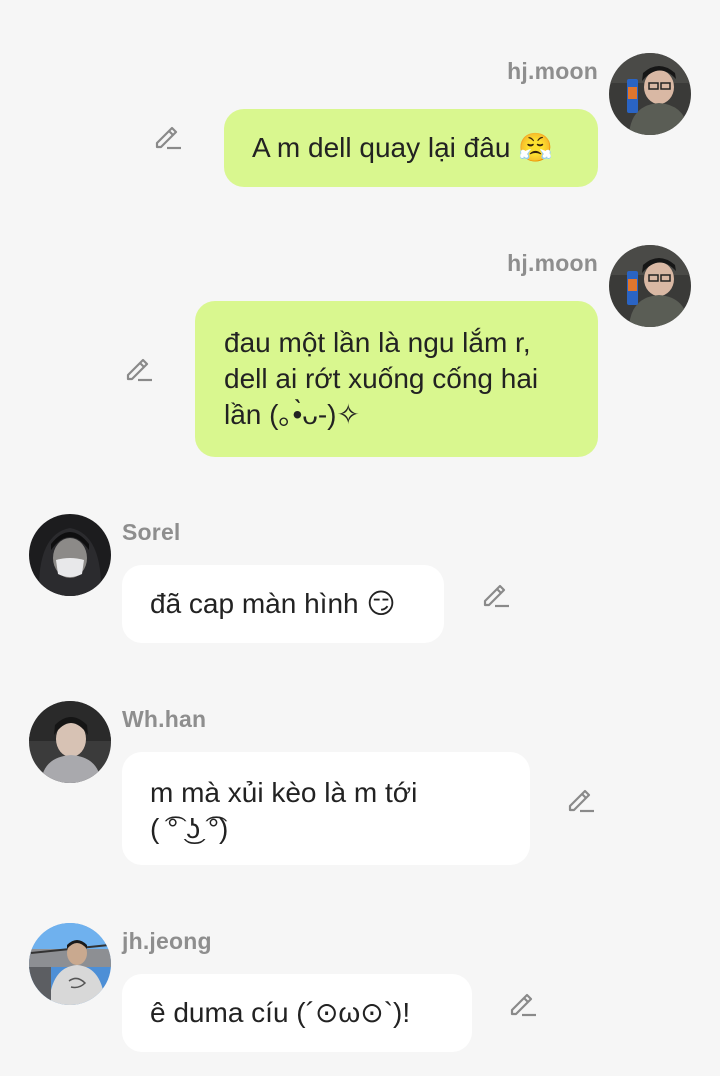 Image resolution: width=720 pixels, height=1076 pixels. Describe the element at coordinates (297, 1013) in the screenshot. I see `message-bubble: ê duma cíu (´⊙ω⊙`)!` at that location.